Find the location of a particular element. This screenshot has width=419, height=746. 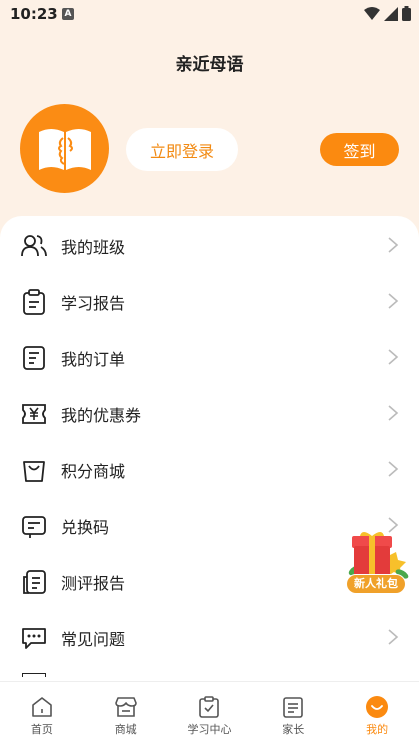

report-icon is located at coordinates (34, 582).